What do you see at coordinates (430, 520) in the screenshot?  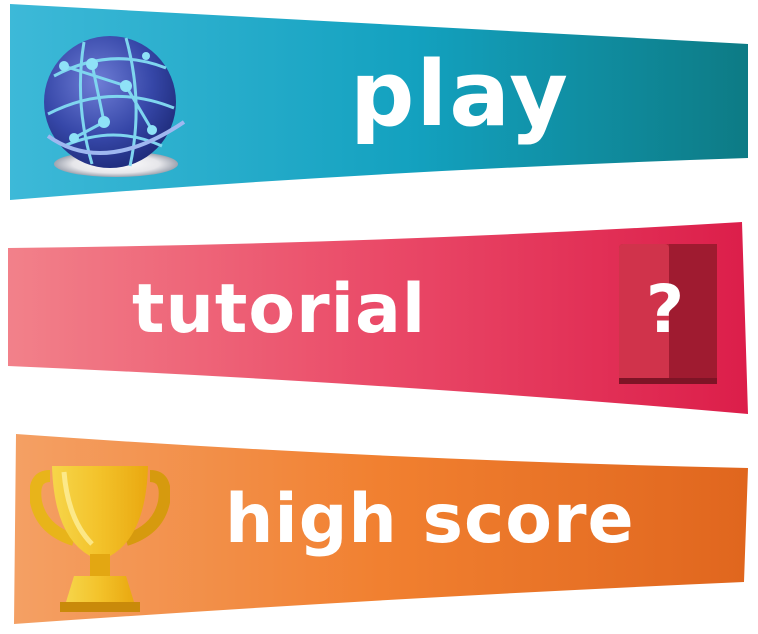 I see `high-score-label: high score` at bounding box center [430, 520].